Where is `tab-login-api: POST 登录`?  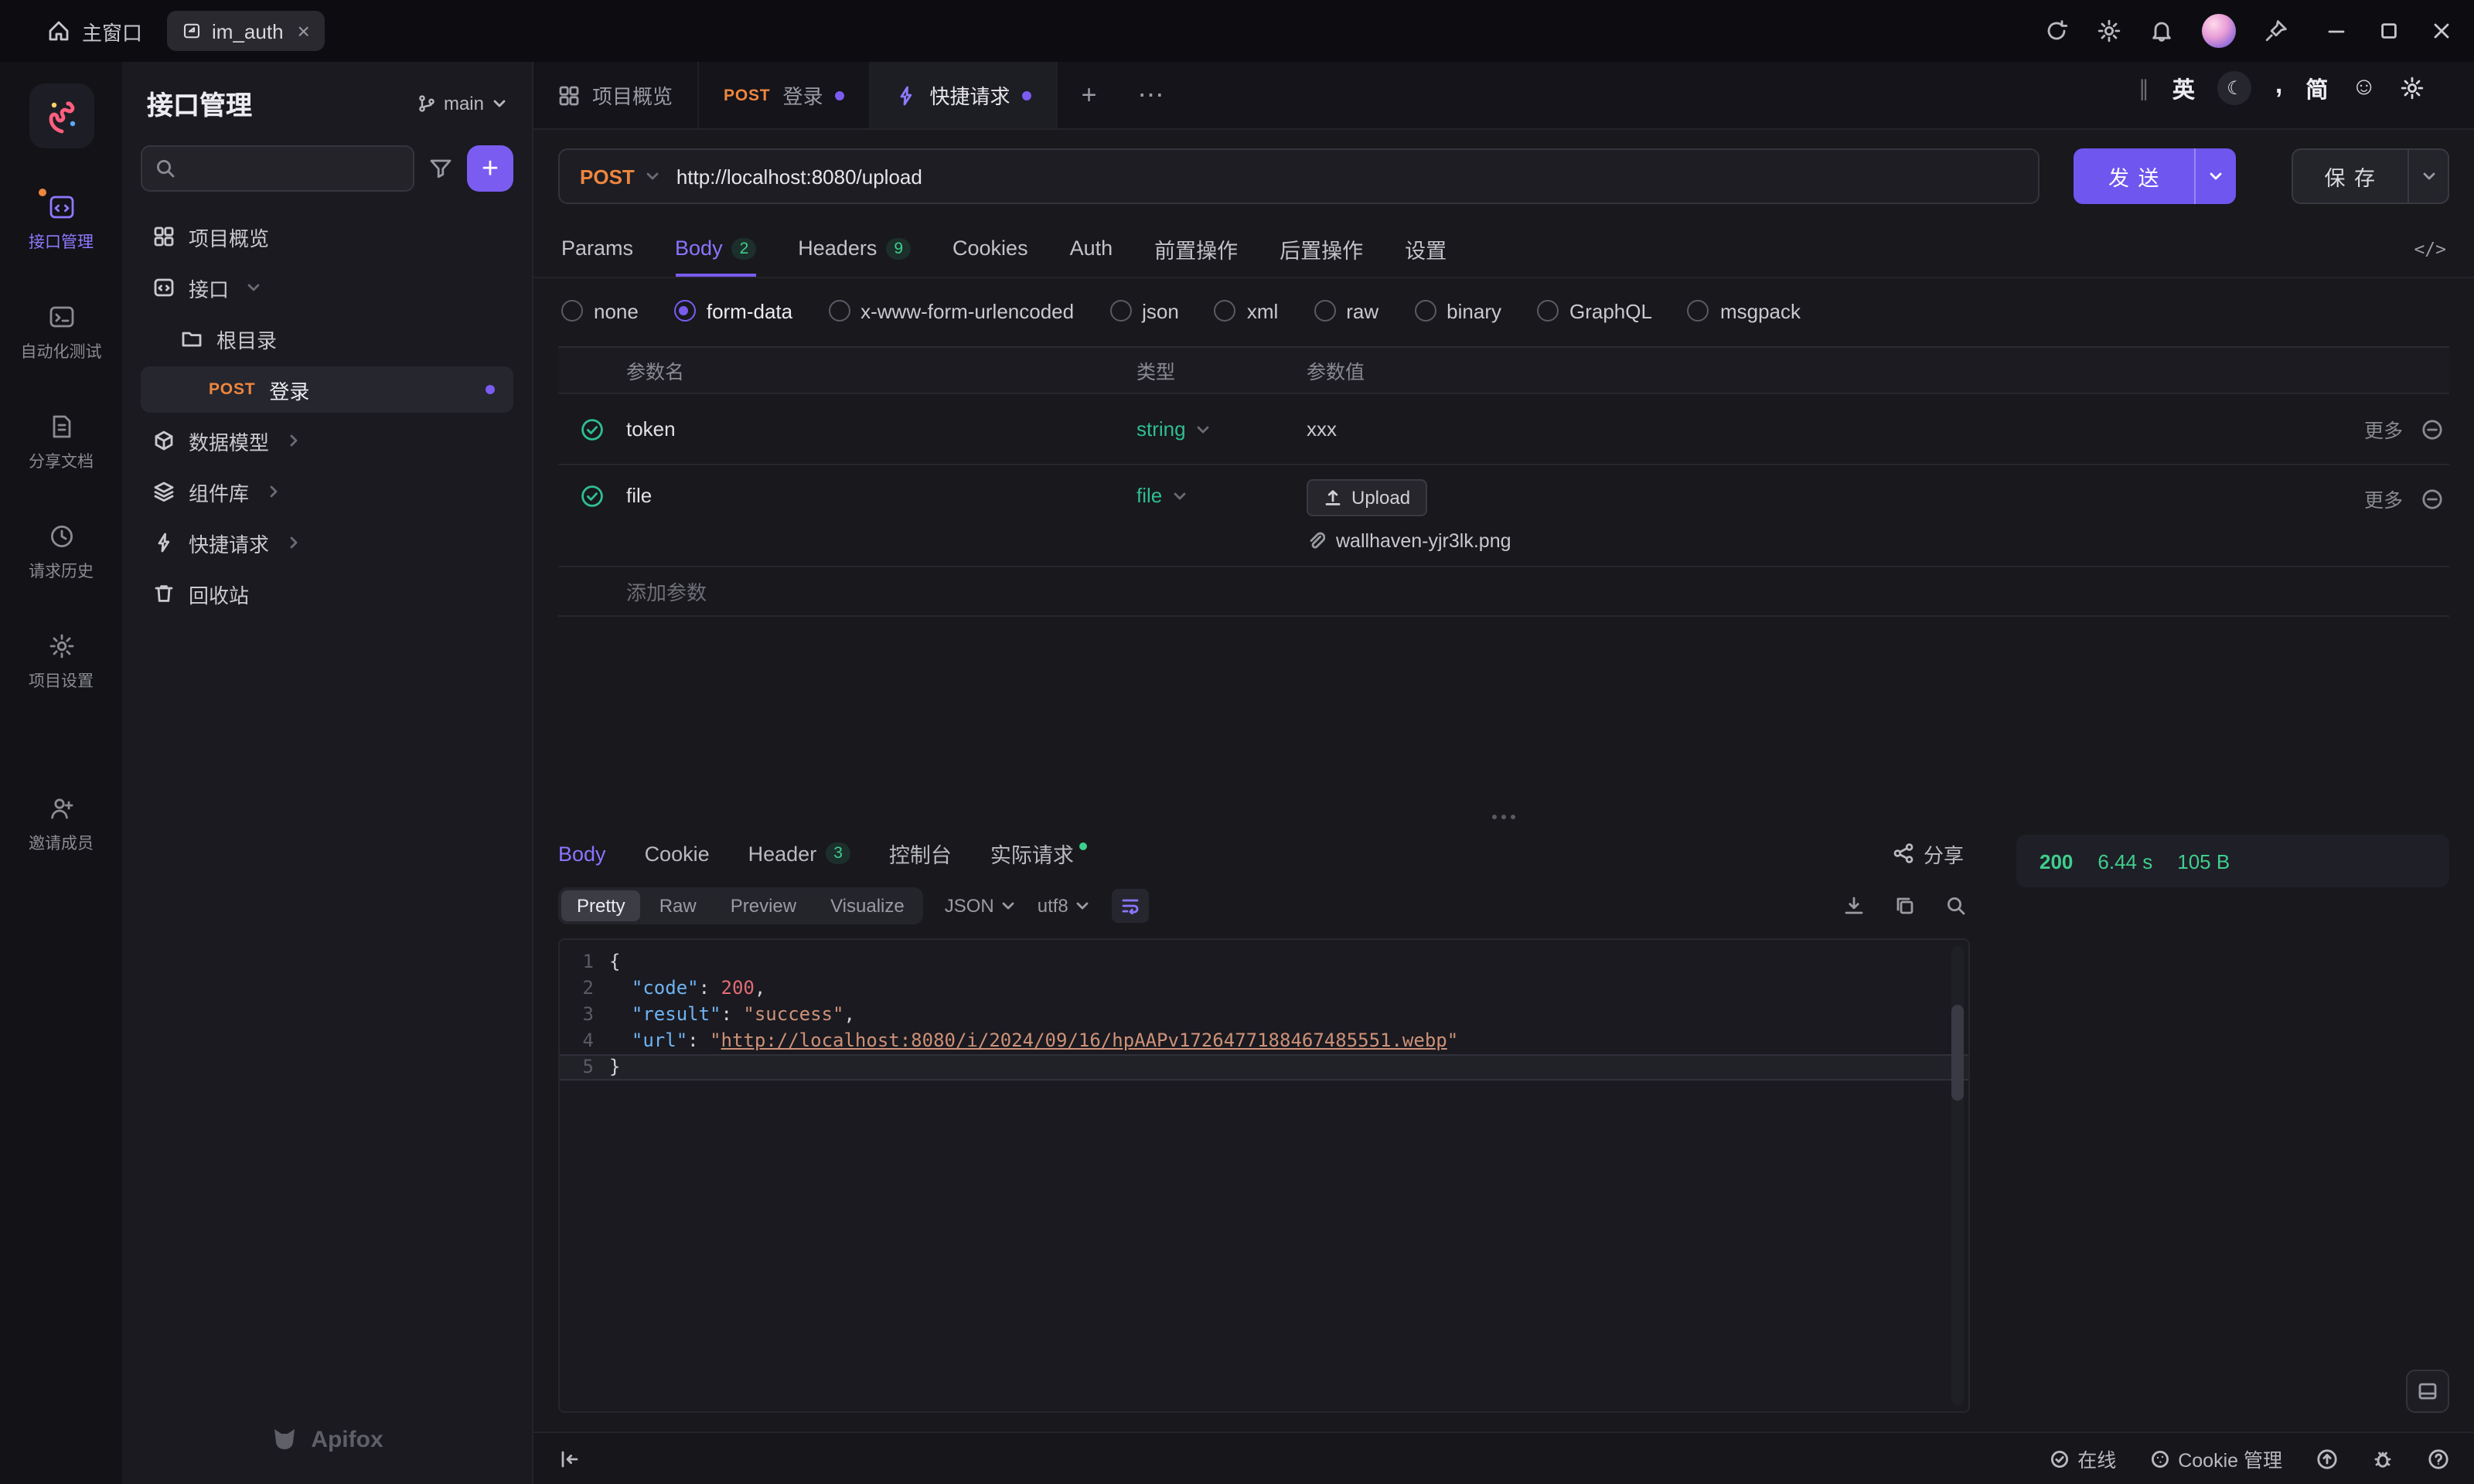
tab-login-api: POST 登录 is located at coordinates (785, 95).